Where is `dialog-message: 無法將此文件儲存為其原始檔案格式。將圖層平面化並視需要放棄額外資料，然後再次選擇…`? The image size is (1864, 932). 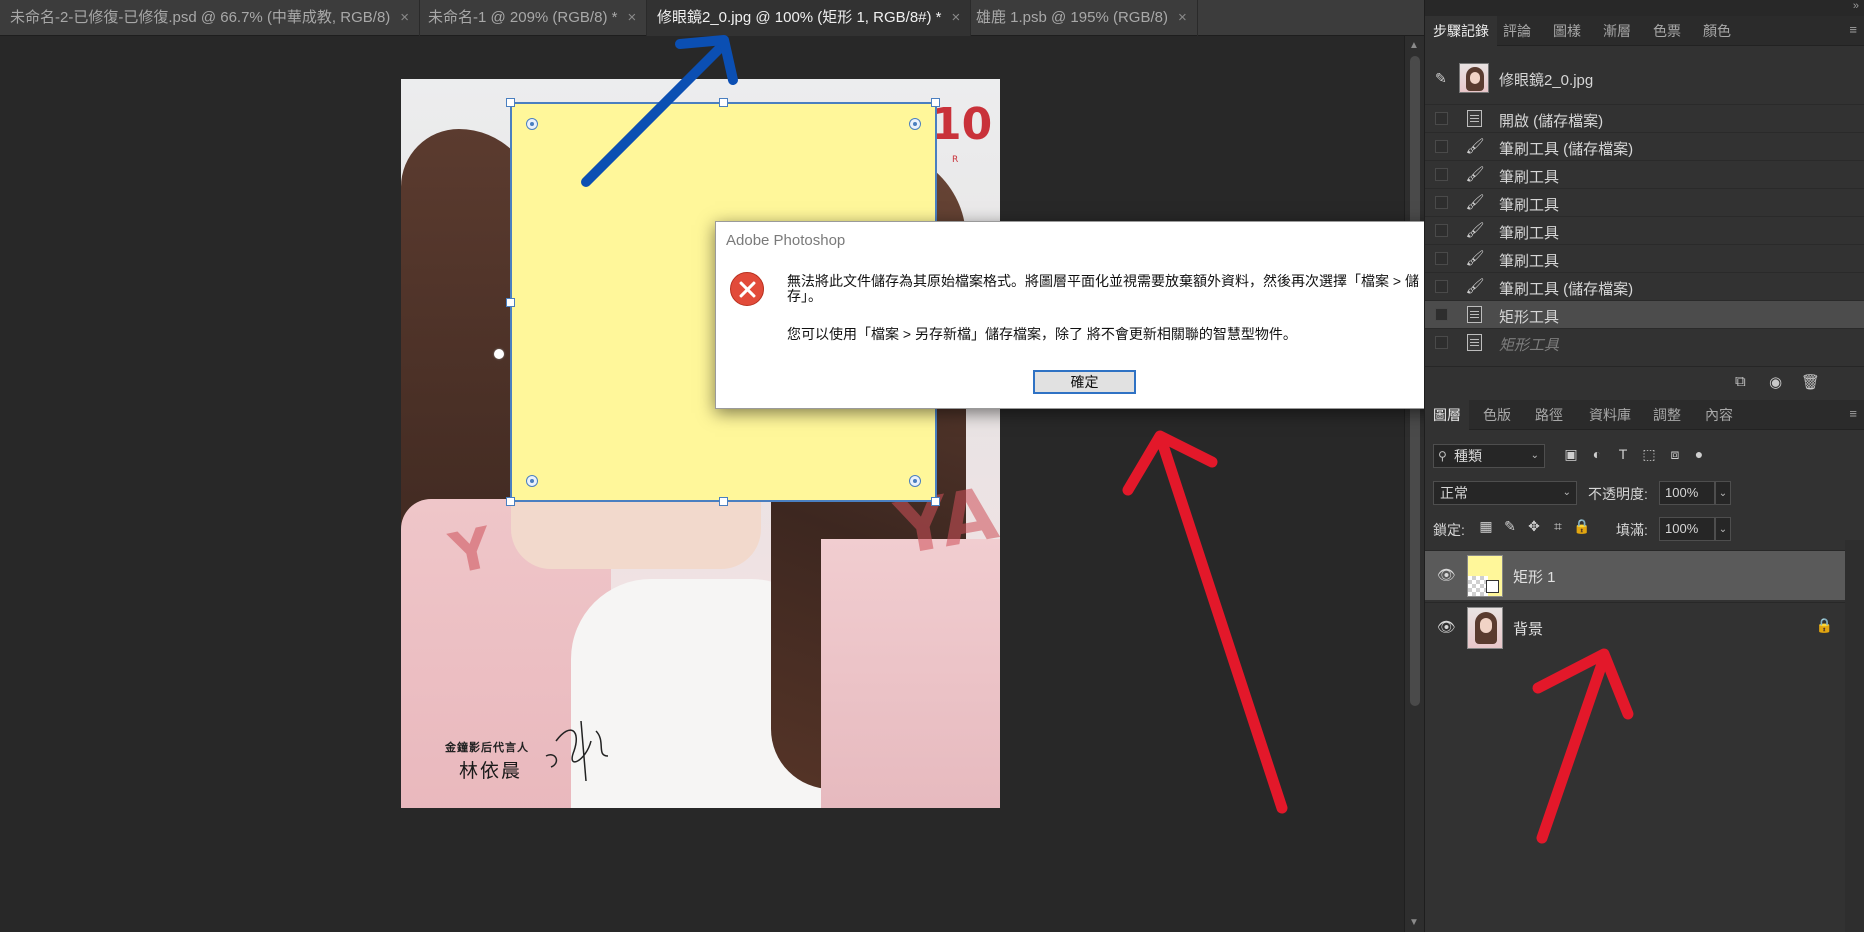
dialog-message: 無法將此文件儲存為其原始檔案格式。將圖層平面化並視需要放棄額外資料，然後再次選擇… is located at coordinates (1103, 288).